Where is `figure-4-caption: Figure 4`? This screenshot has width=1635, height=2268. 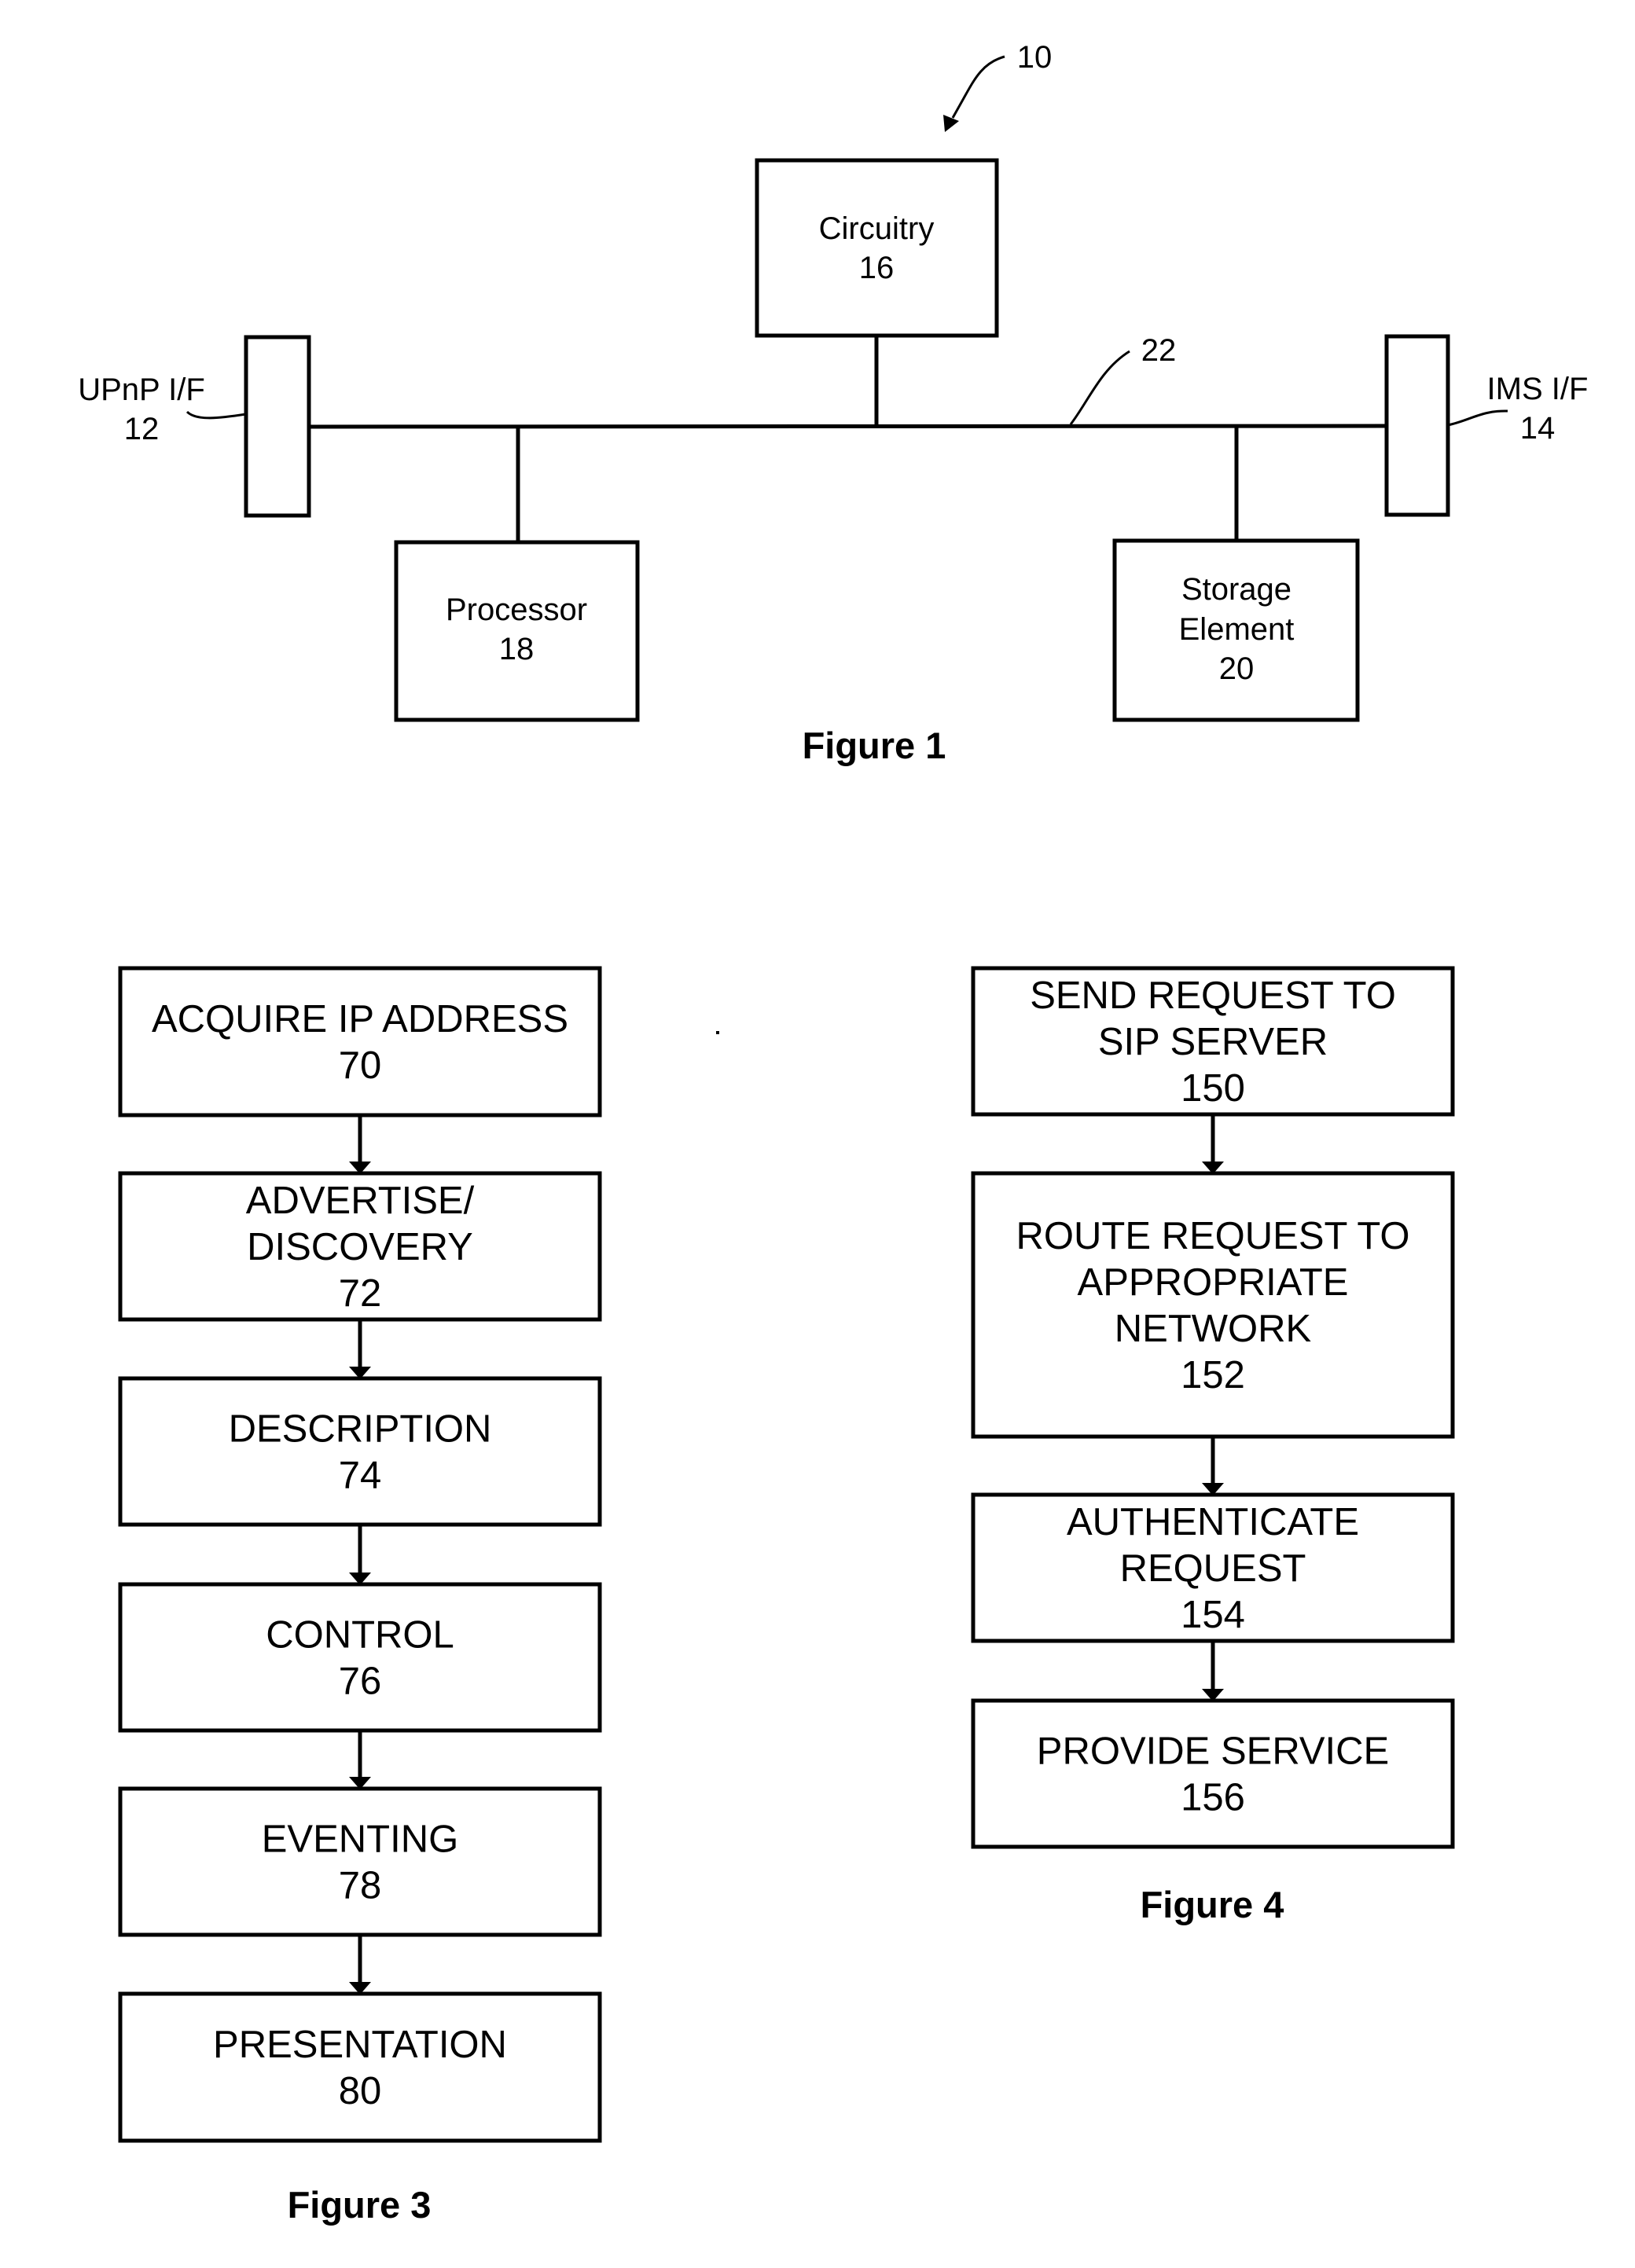 figure-4-caption: Figure 4 is located at coordinates (1212, 1905).